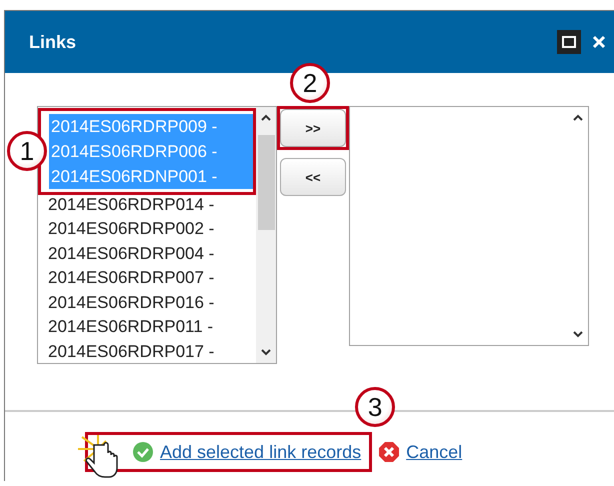 Image resolution: width=614 pixels, height=486 pixels. Describe the element at coordinates (151, 350) in the screenshot. I see `list-item: 2014ES06RDRP017 -` at that location.